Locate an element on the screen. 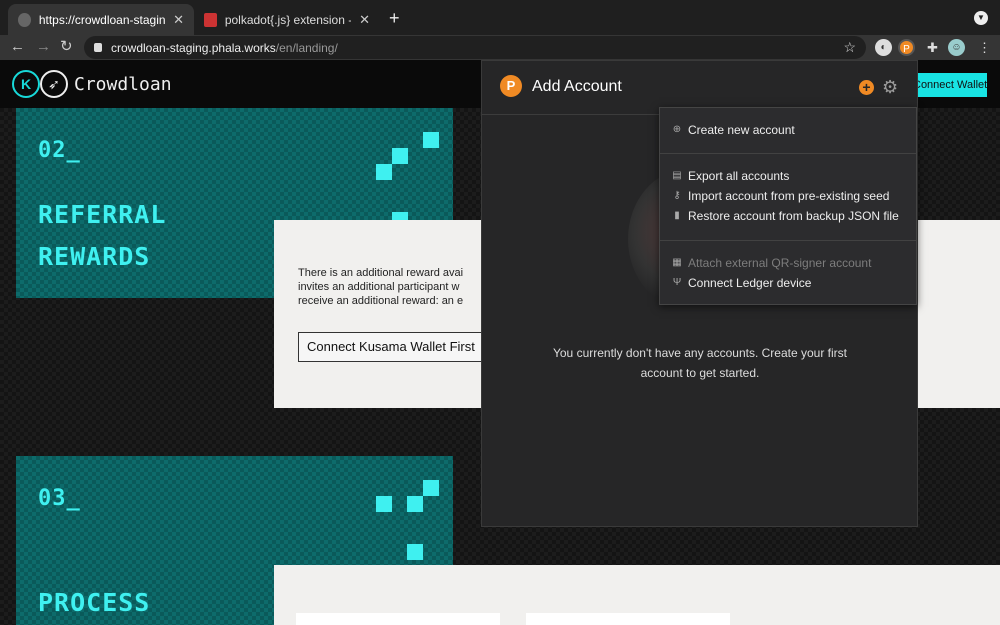 Image resolution: width=1000 pixels, height=625 pixels. section-number: 02_ is located at coordinates (59, 150).